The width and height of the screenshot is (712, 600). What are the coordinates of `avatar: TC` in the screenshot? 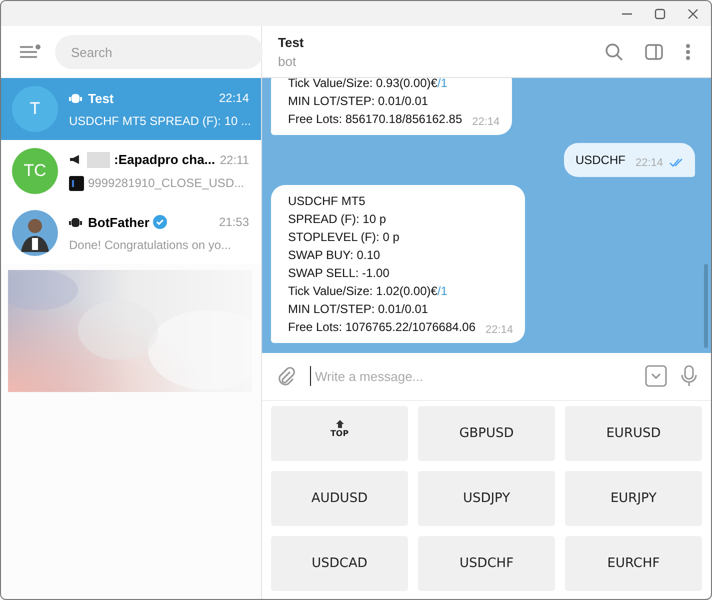 It's located at (35, 171).